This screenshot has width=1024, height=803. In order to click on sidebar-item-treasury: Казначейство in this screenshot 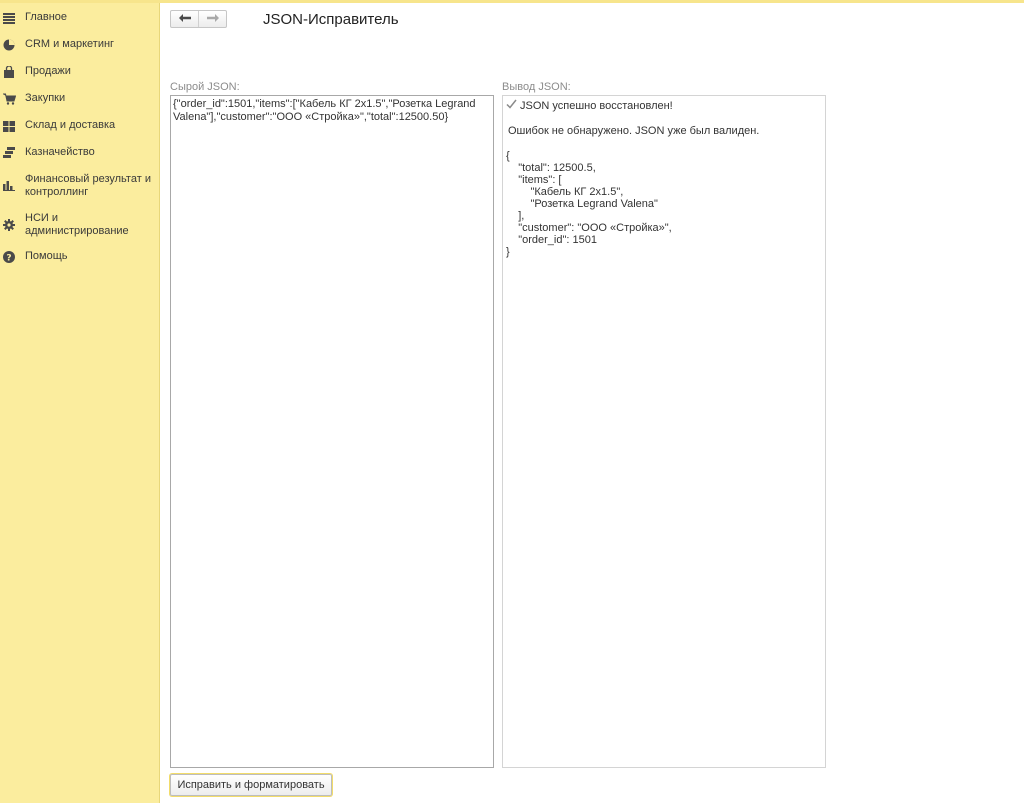, I will do `click(79, 153)`.